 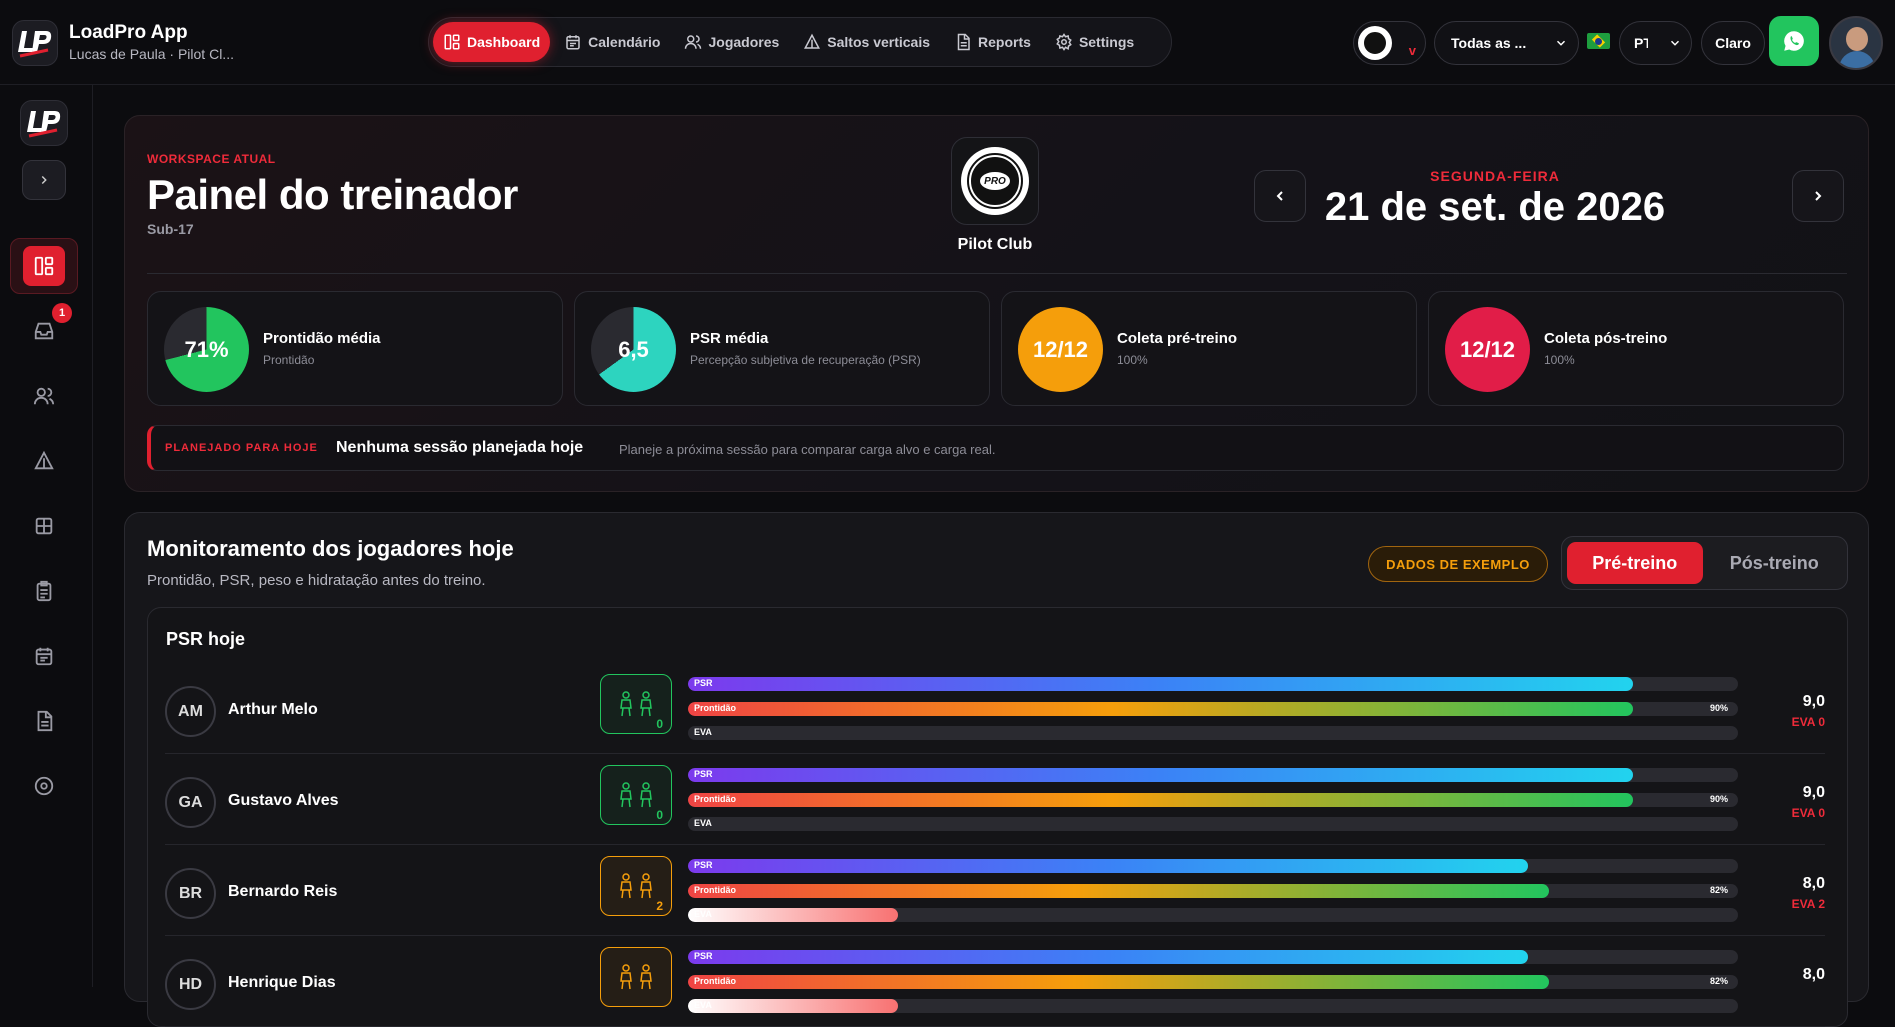 I want to click on sidebar-item-reports, so click(x=44, y=721).